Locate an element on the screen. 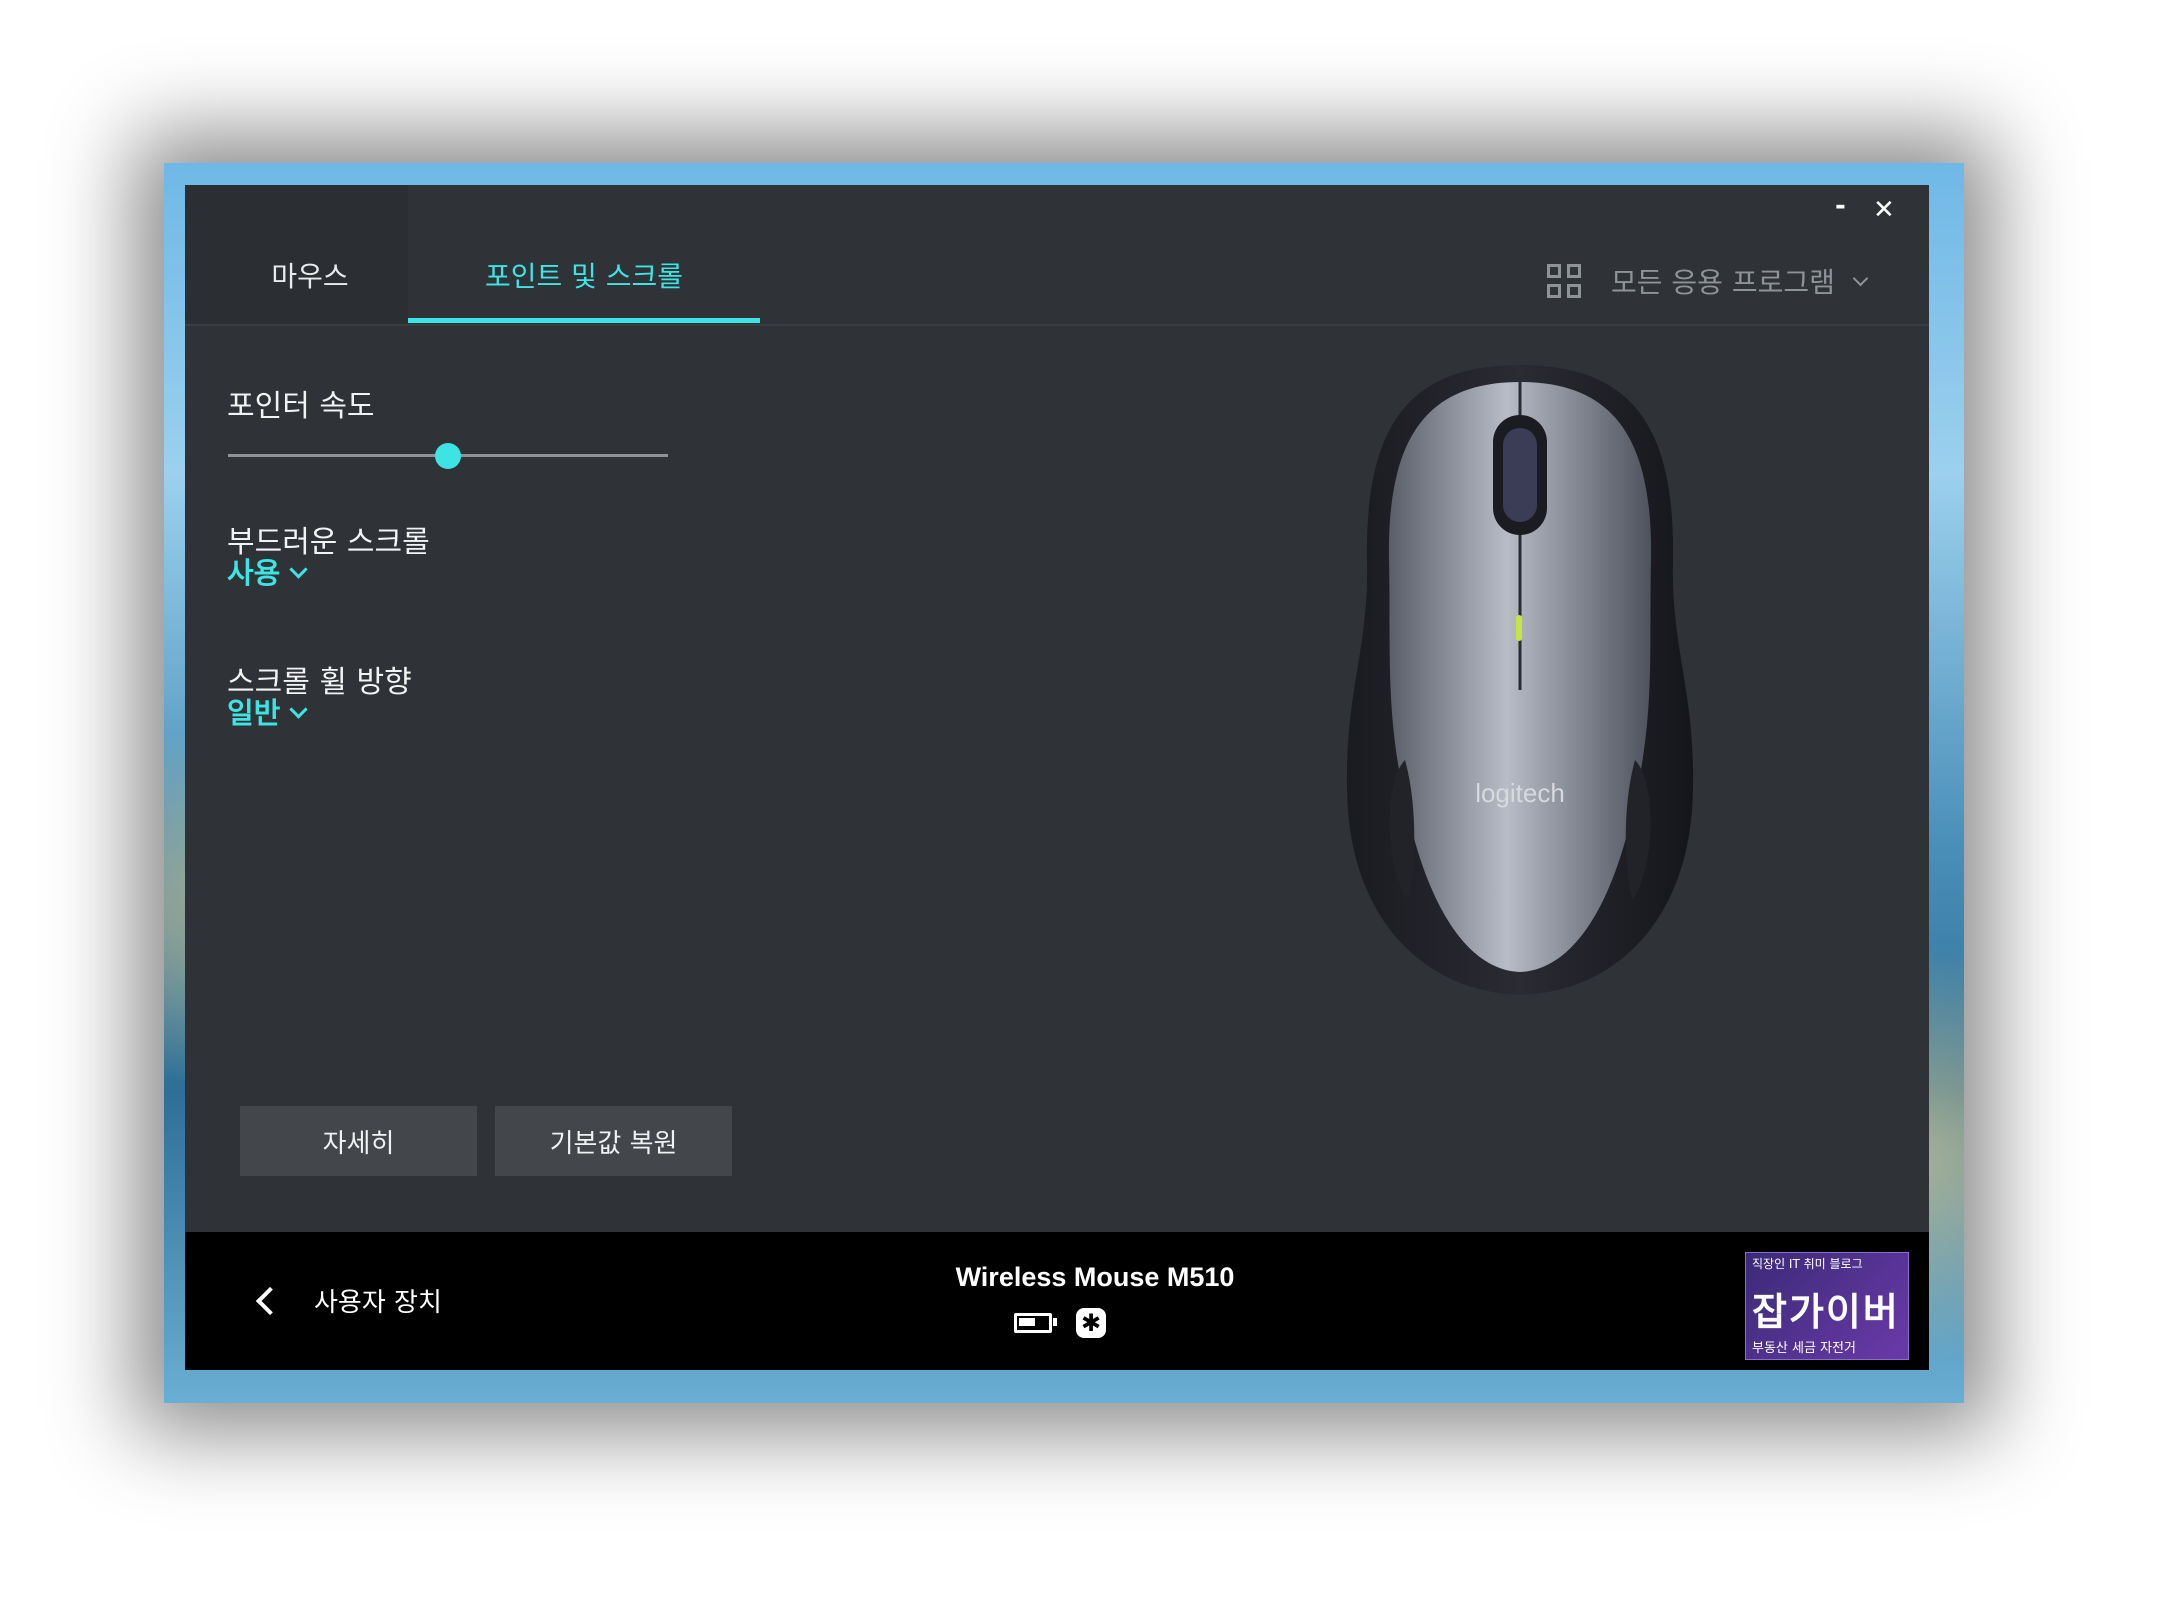 The height and width of the screenshot is (1613, 2172). scroll-direction-dropdown: 일반 is located at coordinates (268, 711).